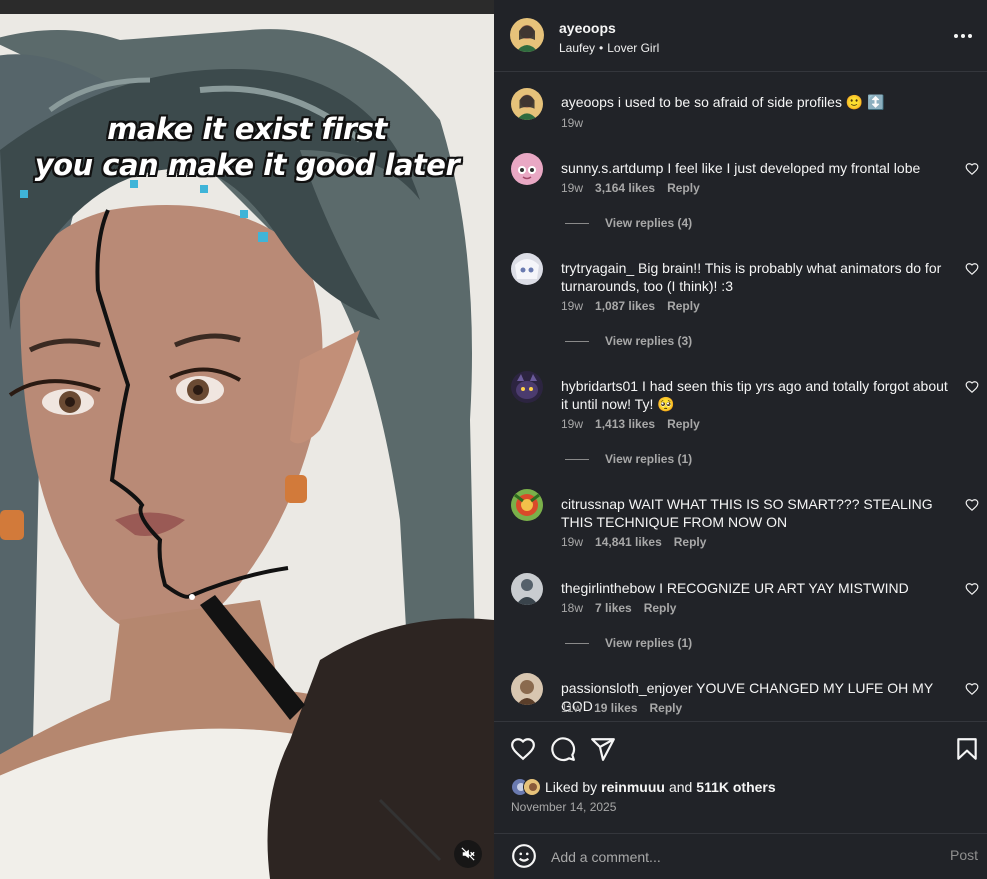  I want to click on likes-summary: Liked by reinmuuu and 511K others, so click(643, 787).